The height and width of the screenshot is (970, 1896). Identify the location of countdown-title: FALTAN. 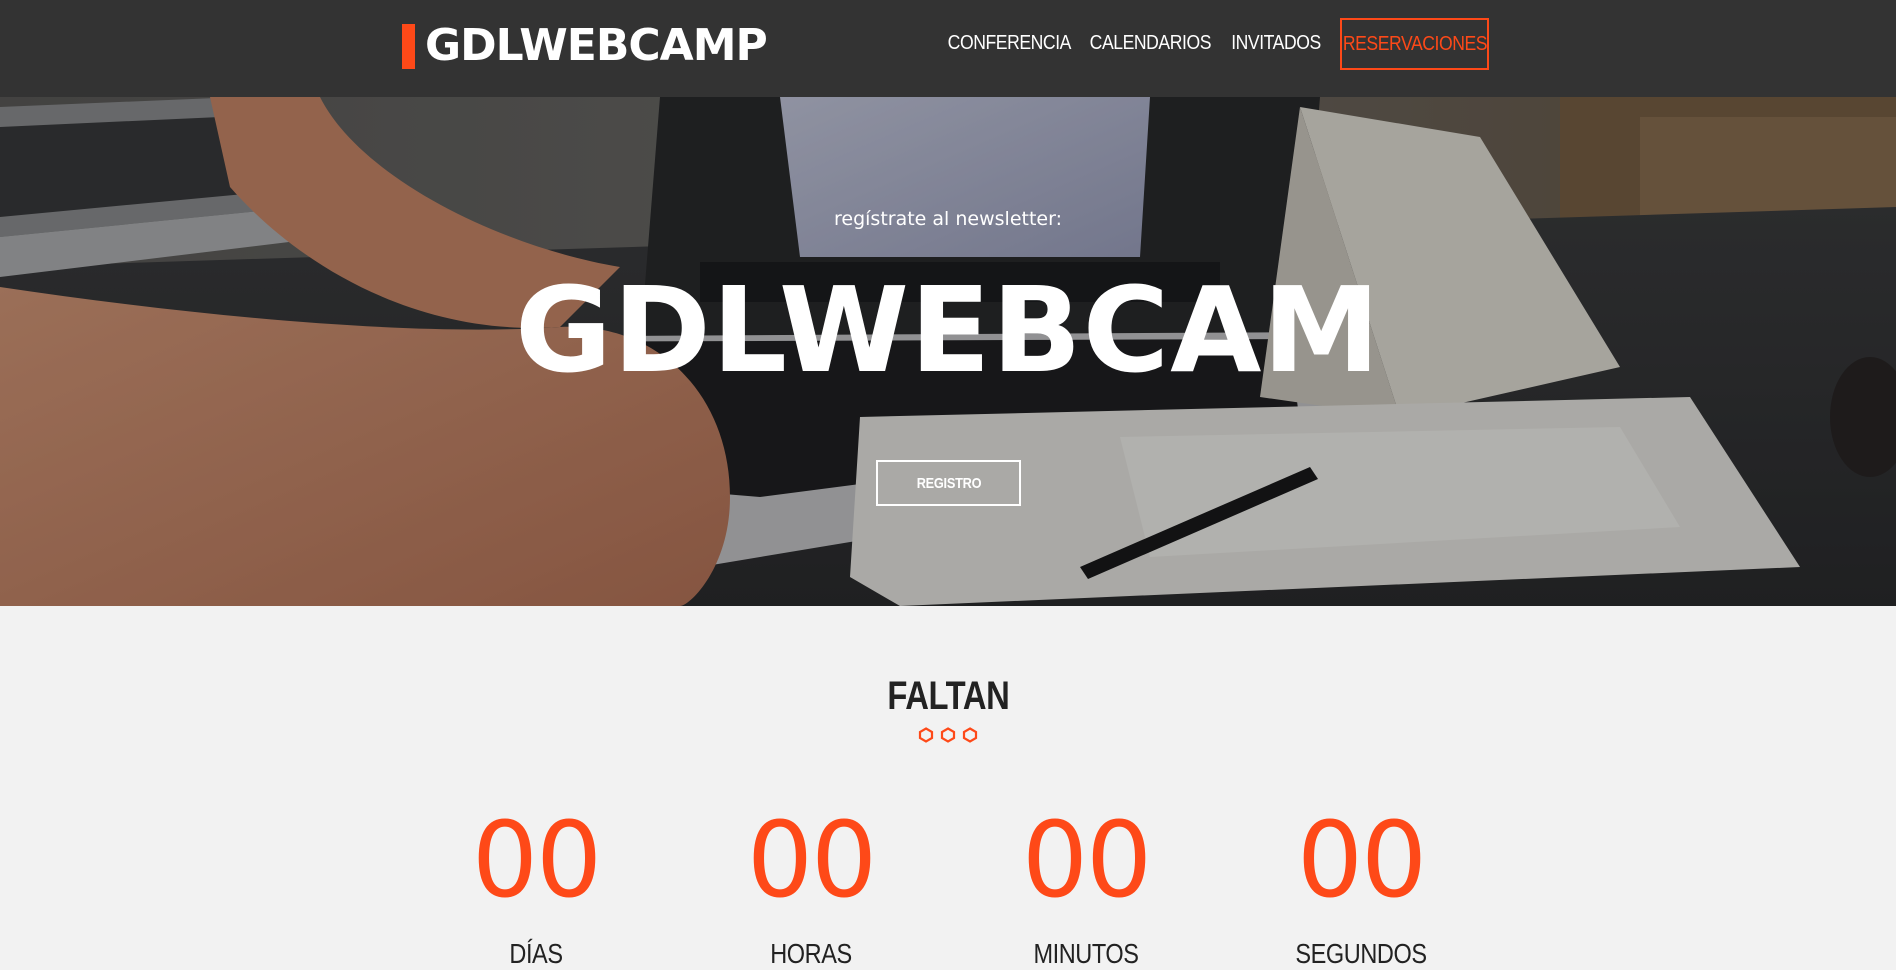
(948, 696).